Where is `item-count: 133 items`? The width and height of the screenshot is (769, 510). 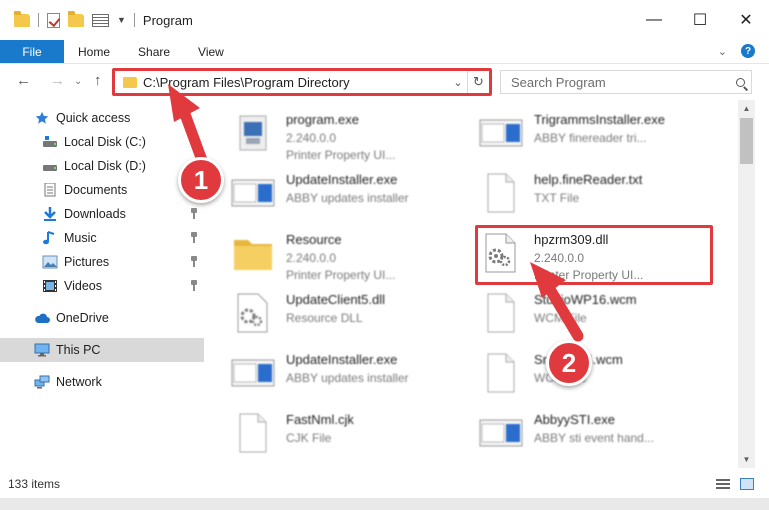
item-count: 133 items is located at coordinates (34, 484).